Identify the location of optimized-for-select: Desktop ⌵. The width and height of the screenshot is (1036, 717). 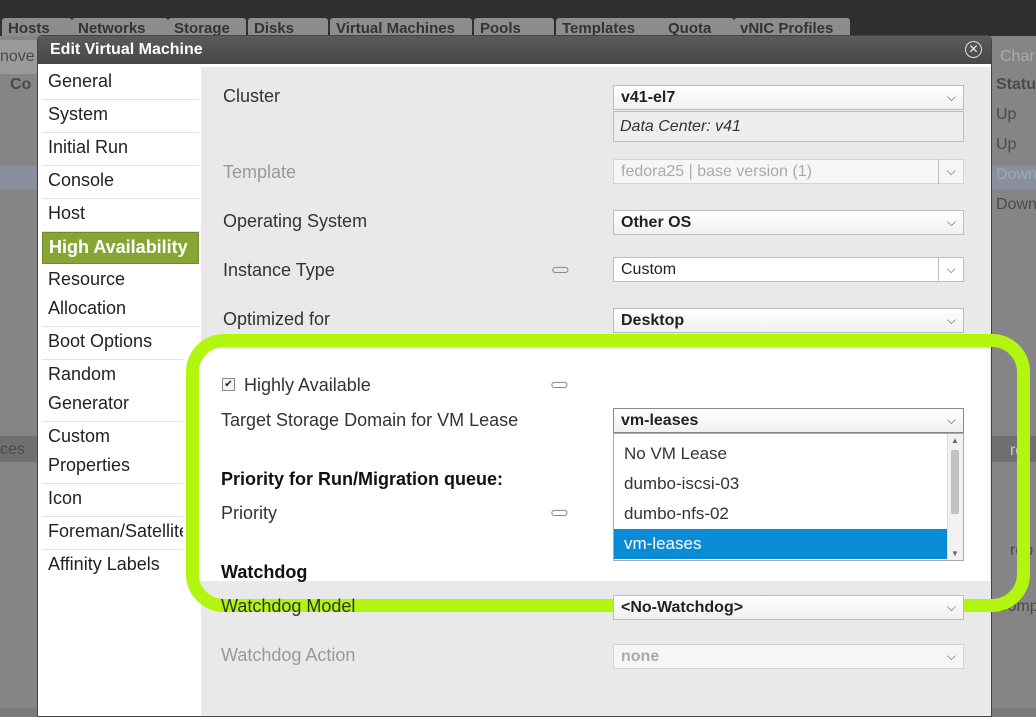
(788, 320).